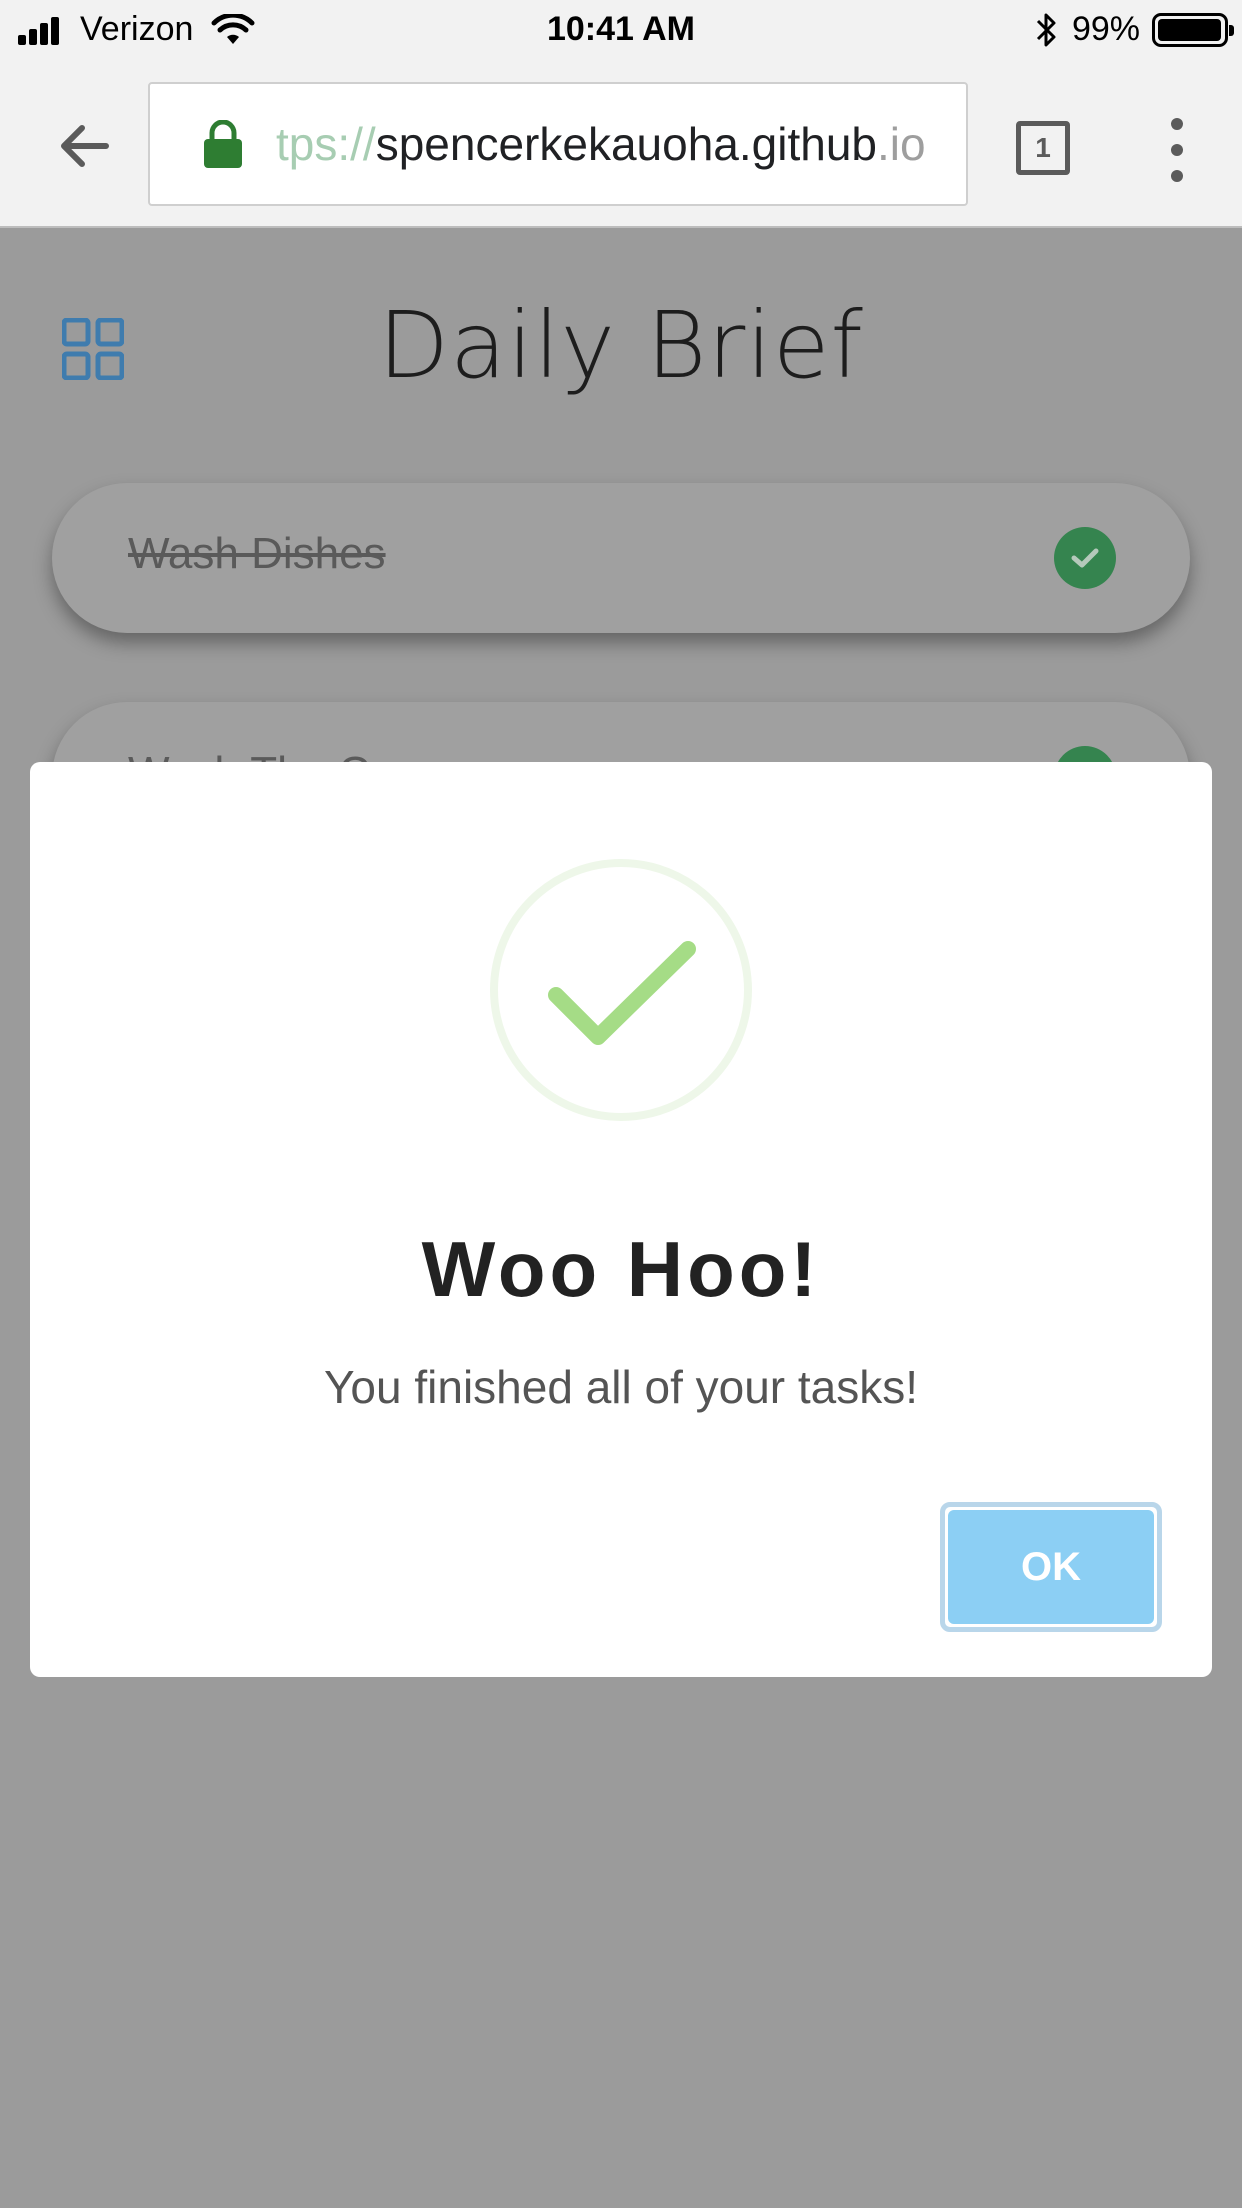 The width and height of the screenshot is (1242, 2208). Describe the element at coordinates (621, 345) in the screenshot. I see `page-title: Daily Brief` at that location.